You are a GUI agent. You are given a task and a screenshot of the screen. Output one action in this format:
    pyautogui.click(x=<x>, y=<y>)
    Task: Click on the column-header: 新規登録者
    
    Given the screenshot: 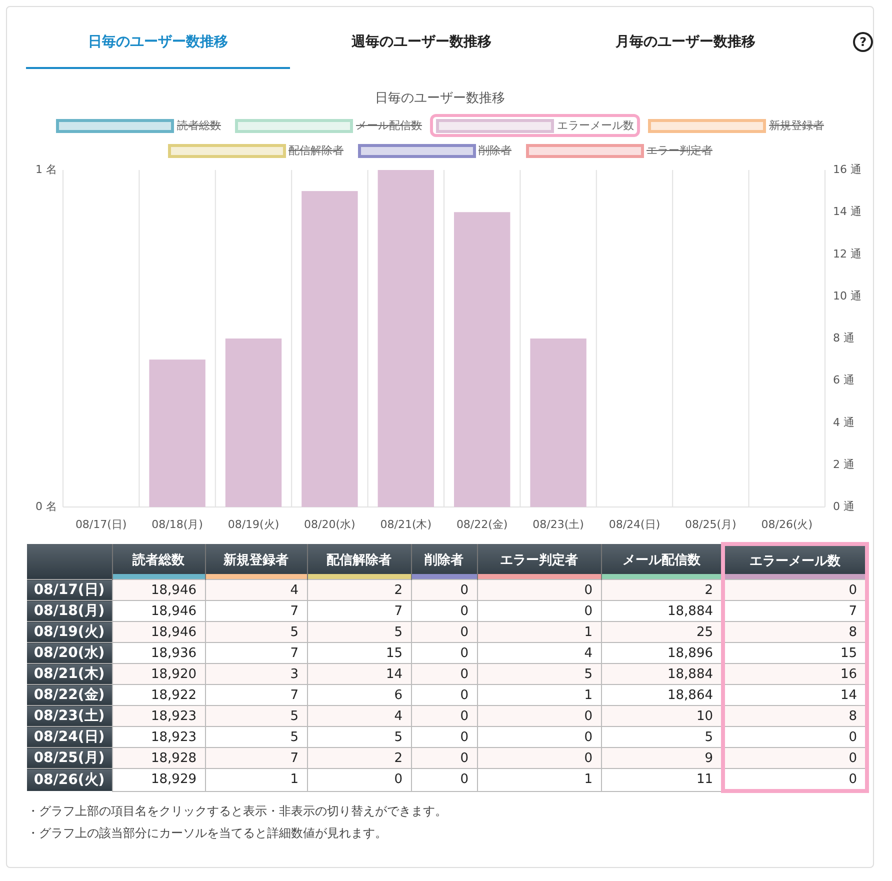 What is the action you would take?
    pyautogui.click(x=256, y=562)
    